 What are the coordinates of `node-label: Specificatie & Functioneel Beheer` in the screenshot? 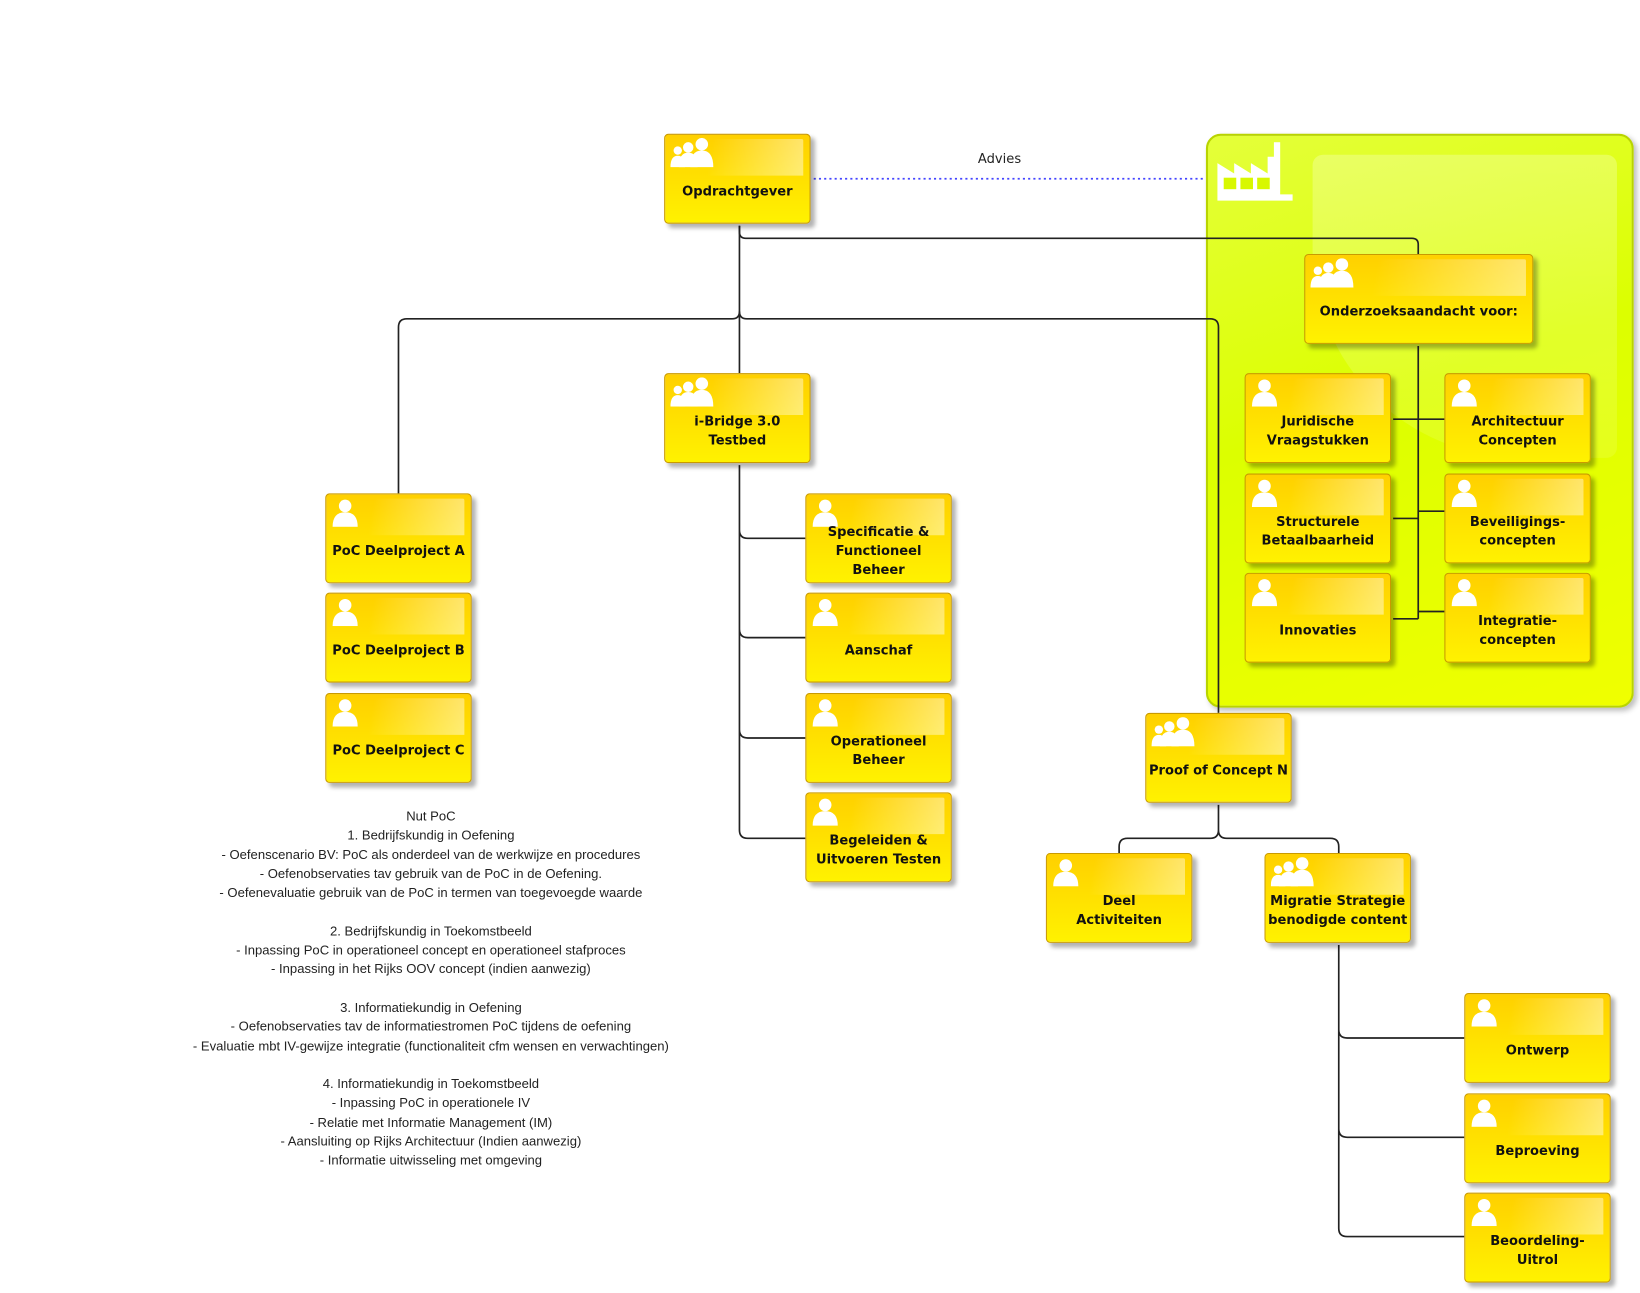 It's located at (878, 550).